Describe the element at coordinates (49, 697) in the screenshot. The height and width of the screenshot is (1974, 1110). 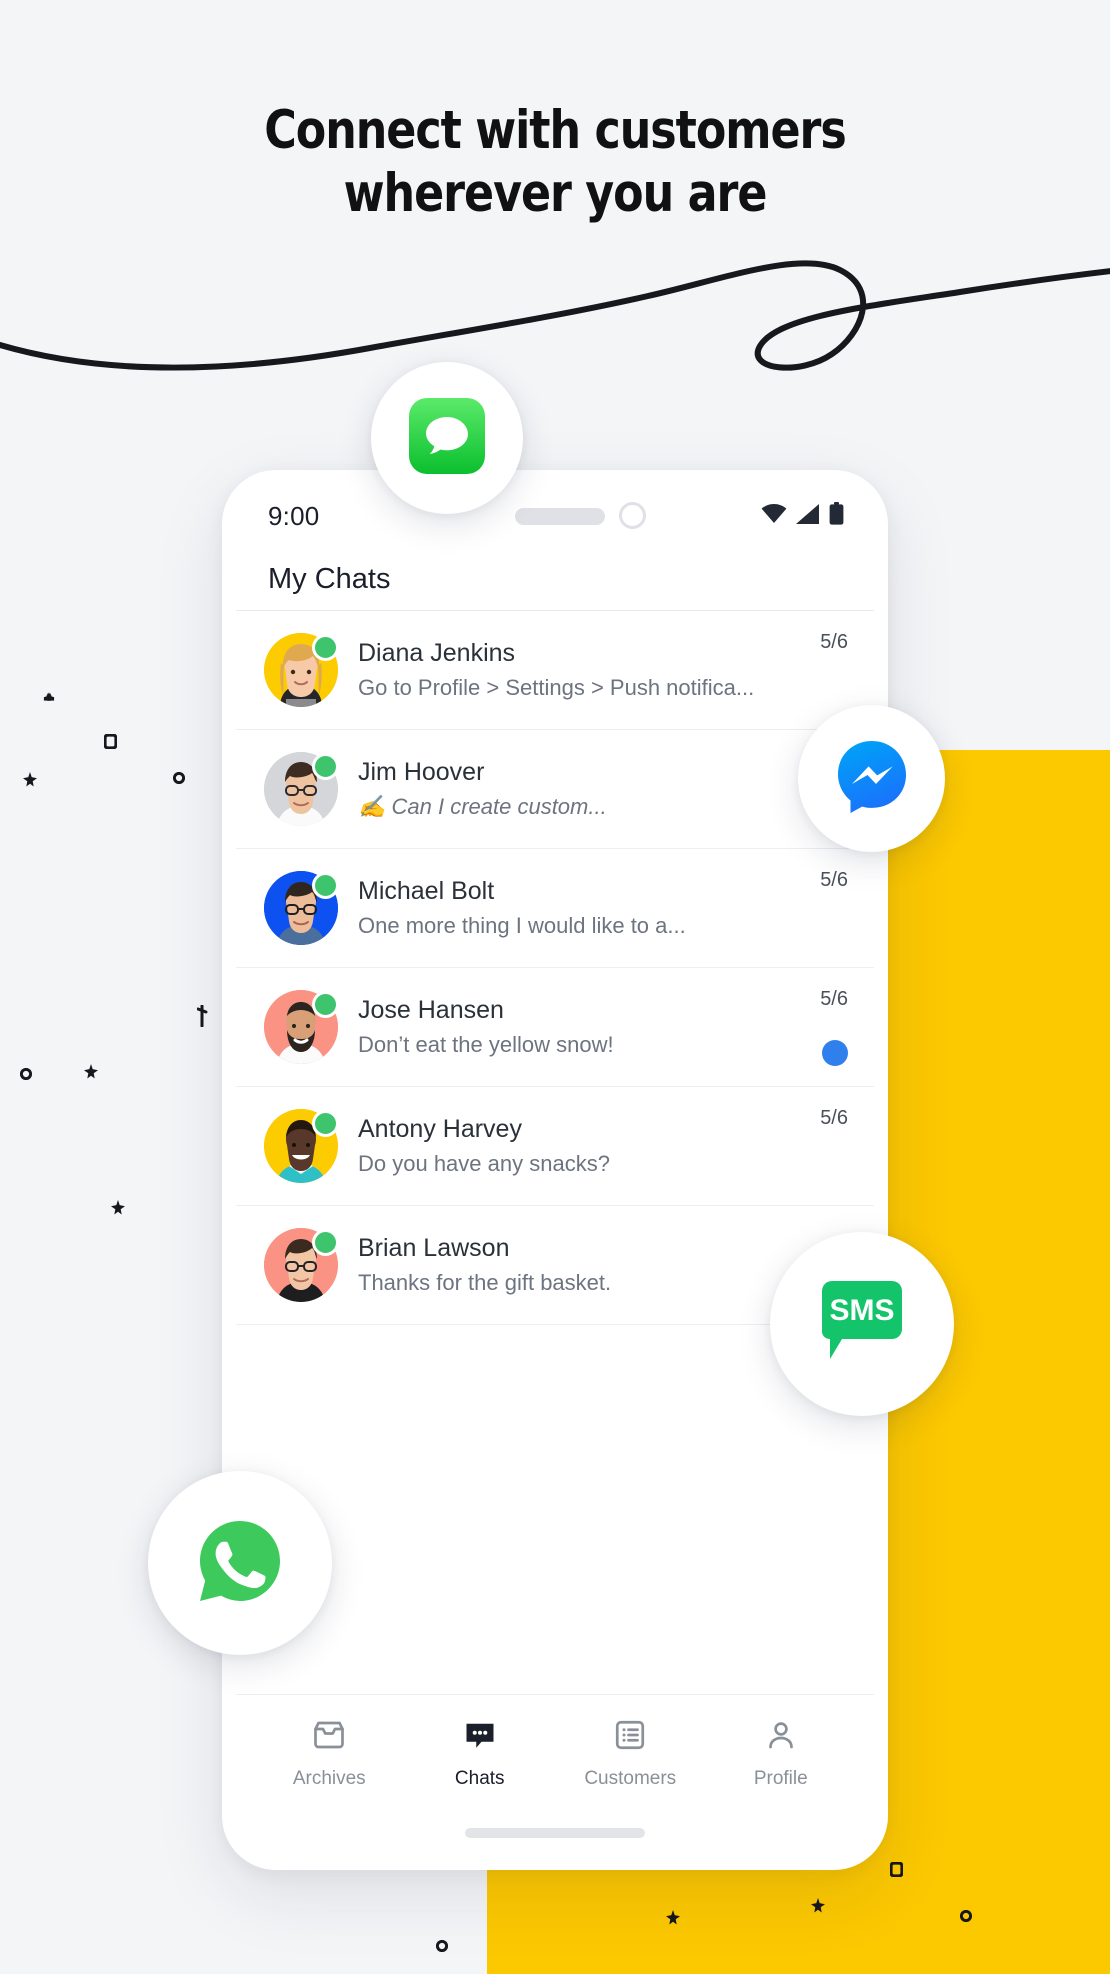
I see `sparkle-plus-icon` at that location.